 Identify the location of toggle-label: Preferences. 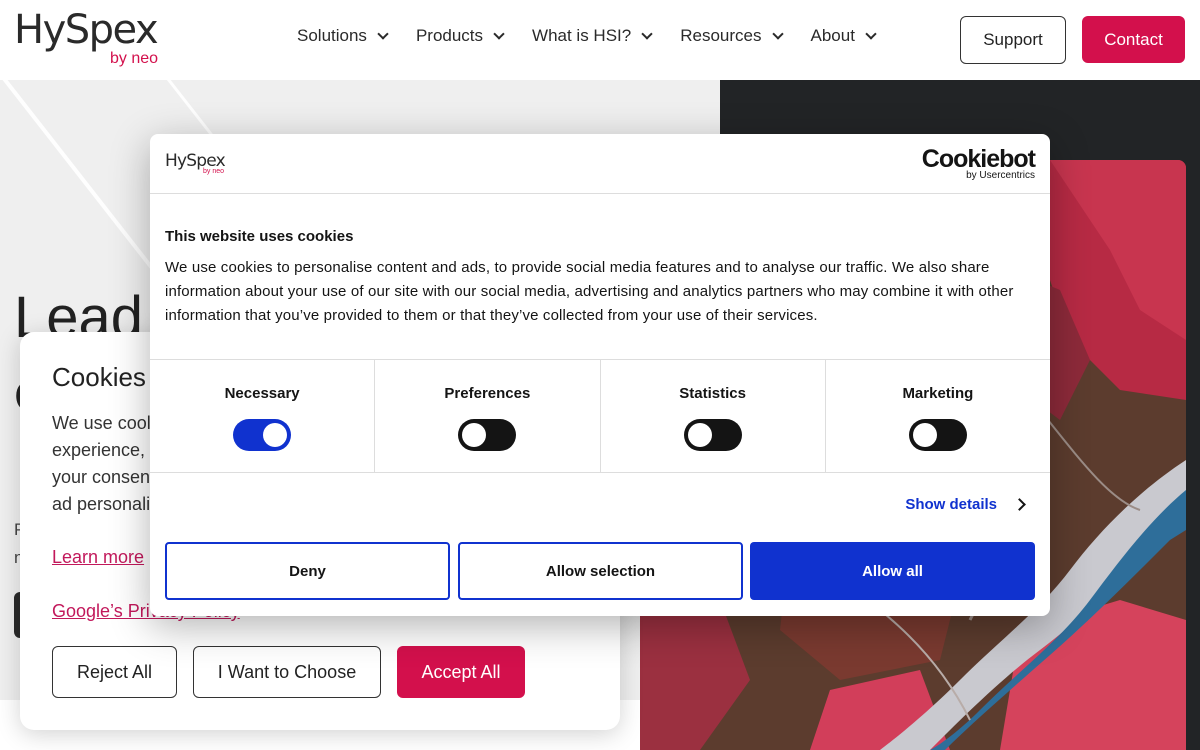
(487, 393).